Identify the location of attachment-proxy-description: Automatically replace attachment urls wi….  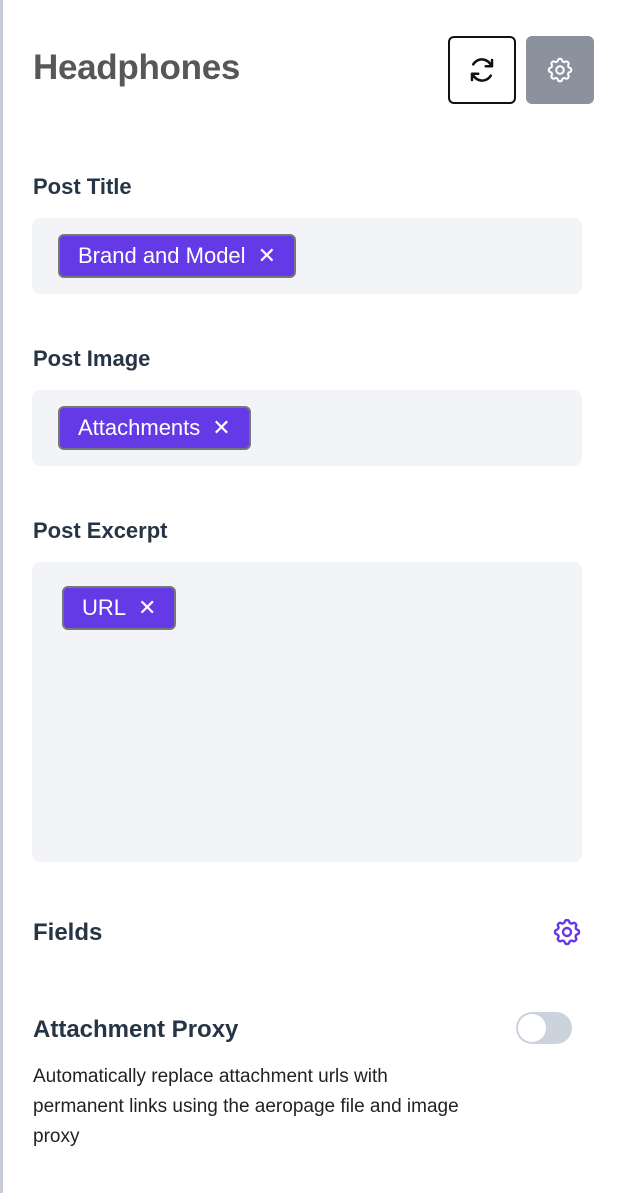
(246, 1106).